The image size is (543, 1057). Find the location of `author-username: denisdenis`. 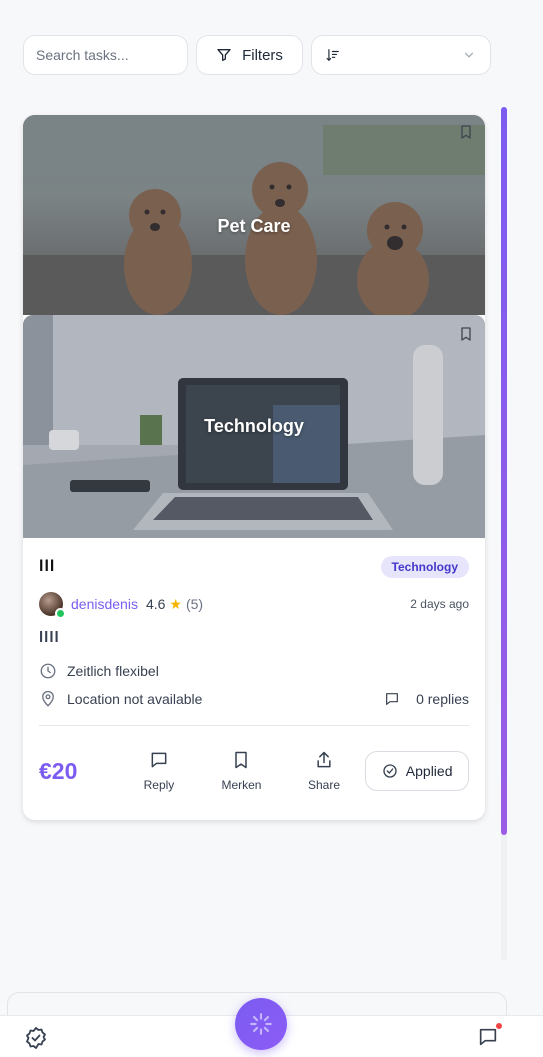

author-username: denisdenis is located at coordinates (104, 604).